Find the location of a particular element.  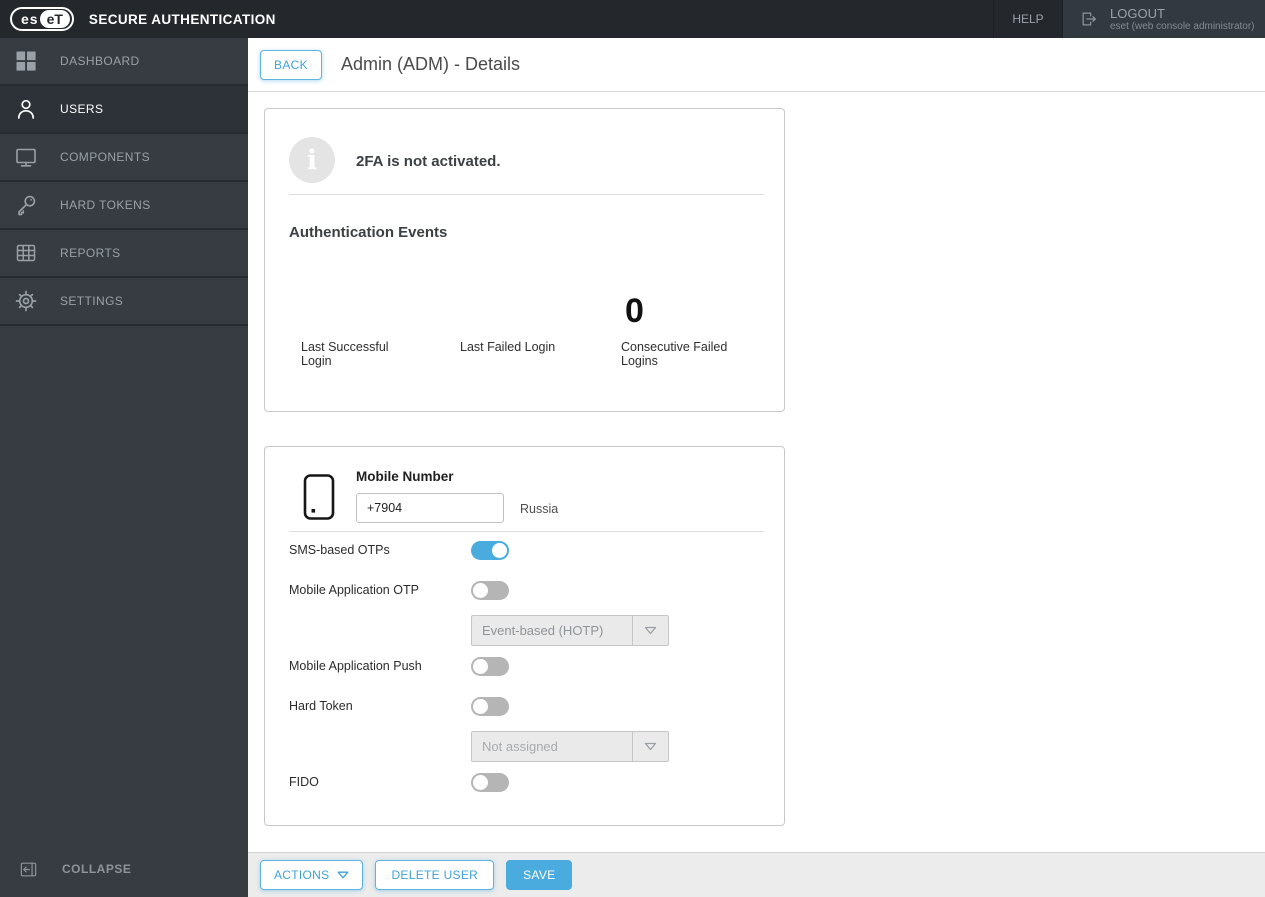

country-label: Russia is located at coordinates (539, 509).